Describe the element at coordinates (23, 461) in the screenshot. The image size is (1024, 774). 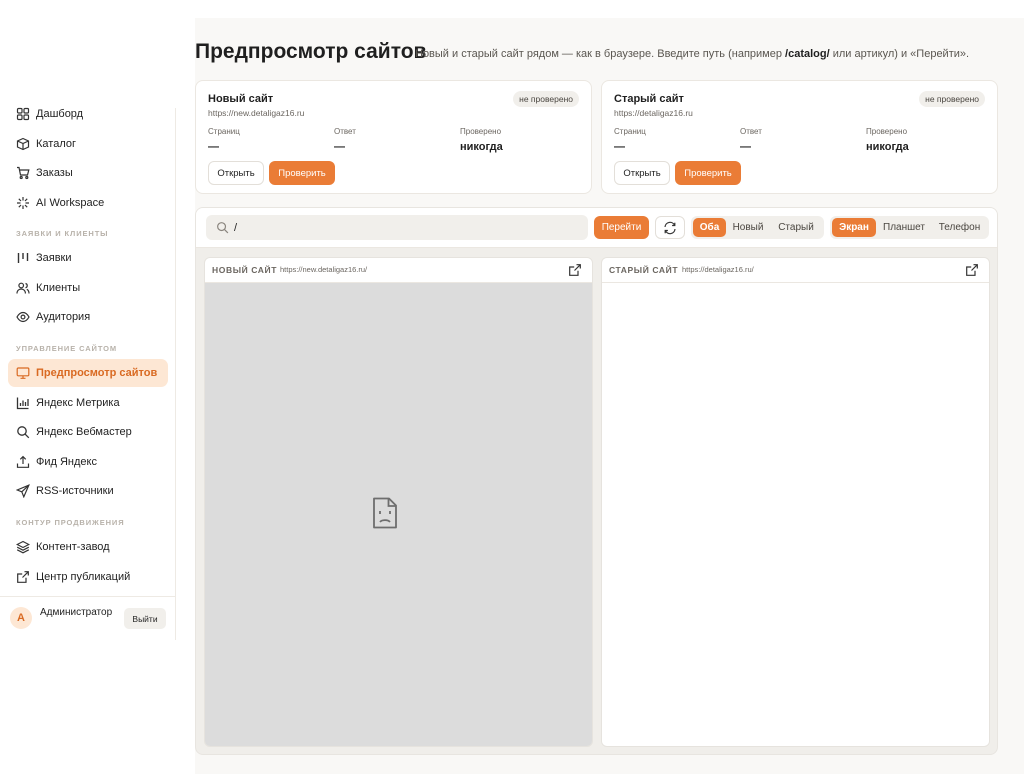
I see `upload-icon` at that location.